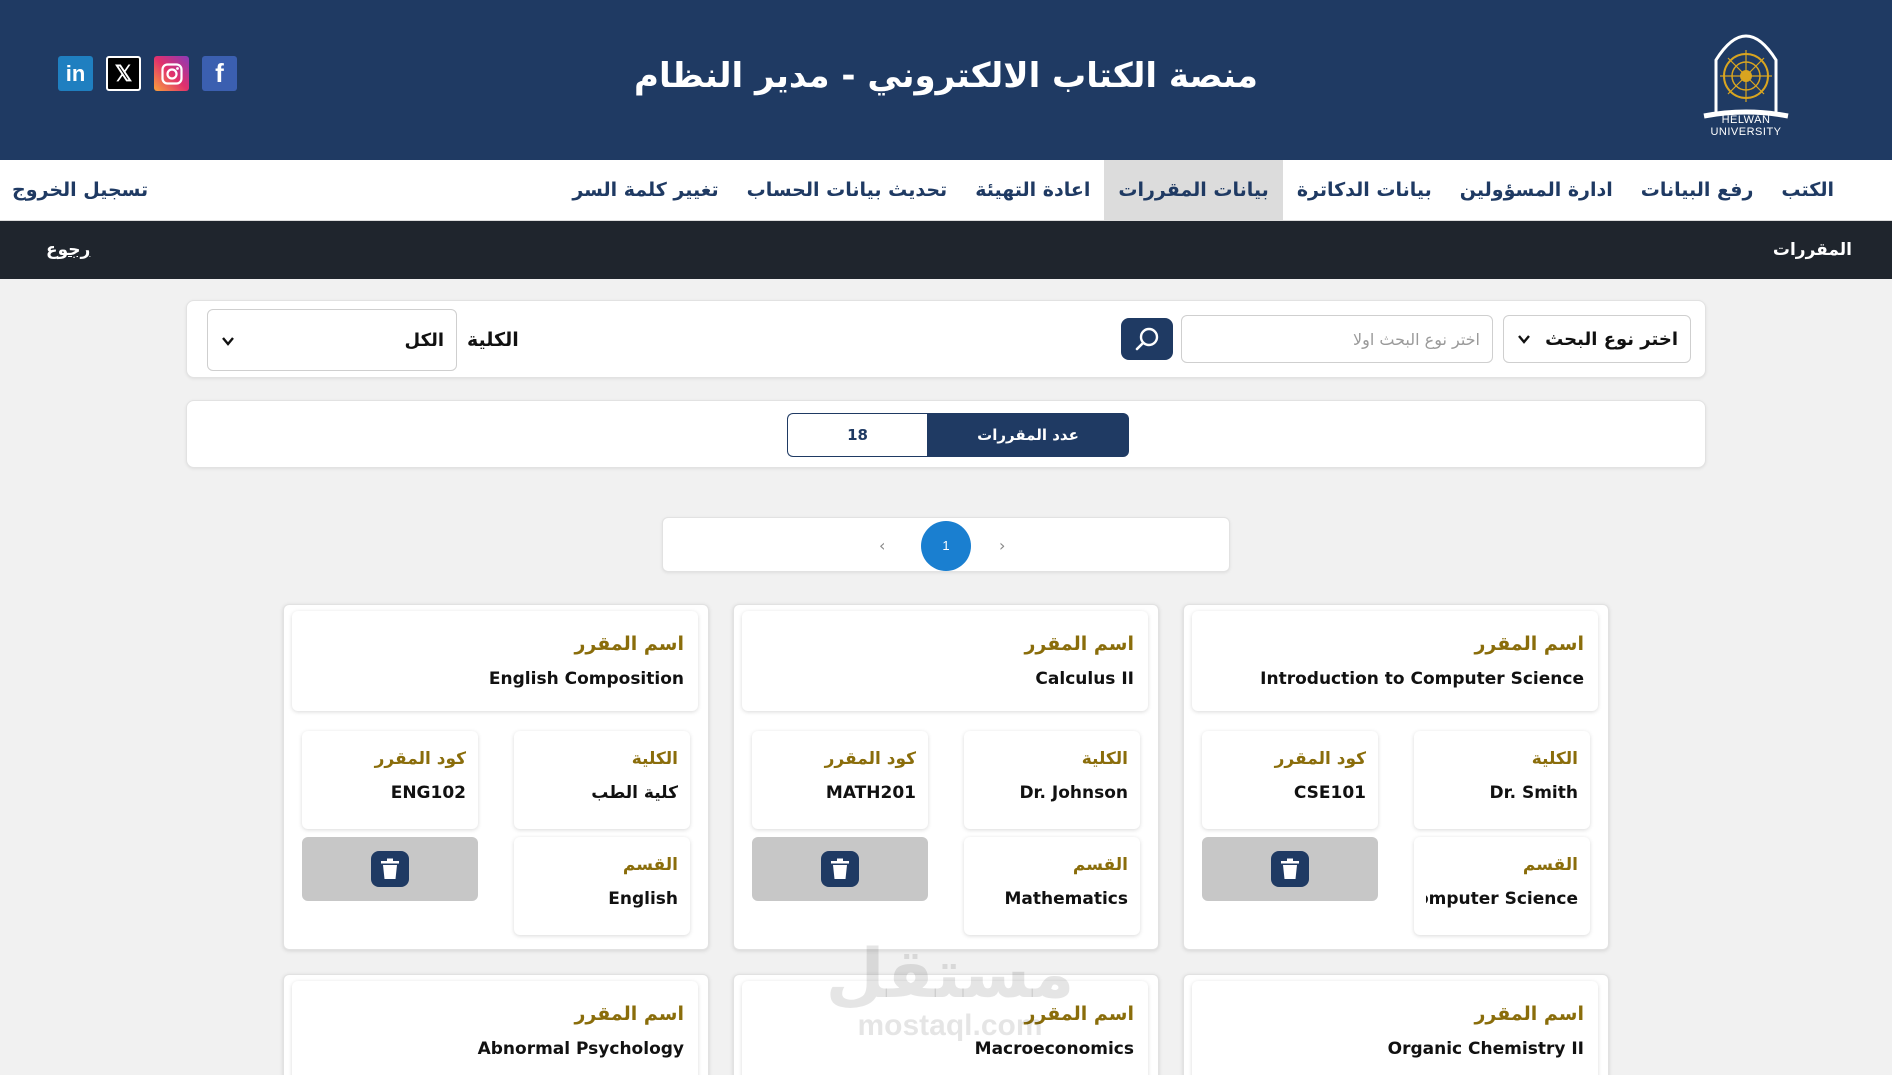 This screenshot has width=1892, height=1075. I want to click on x-twitter-icon: 𝕏, so click(123, 73).